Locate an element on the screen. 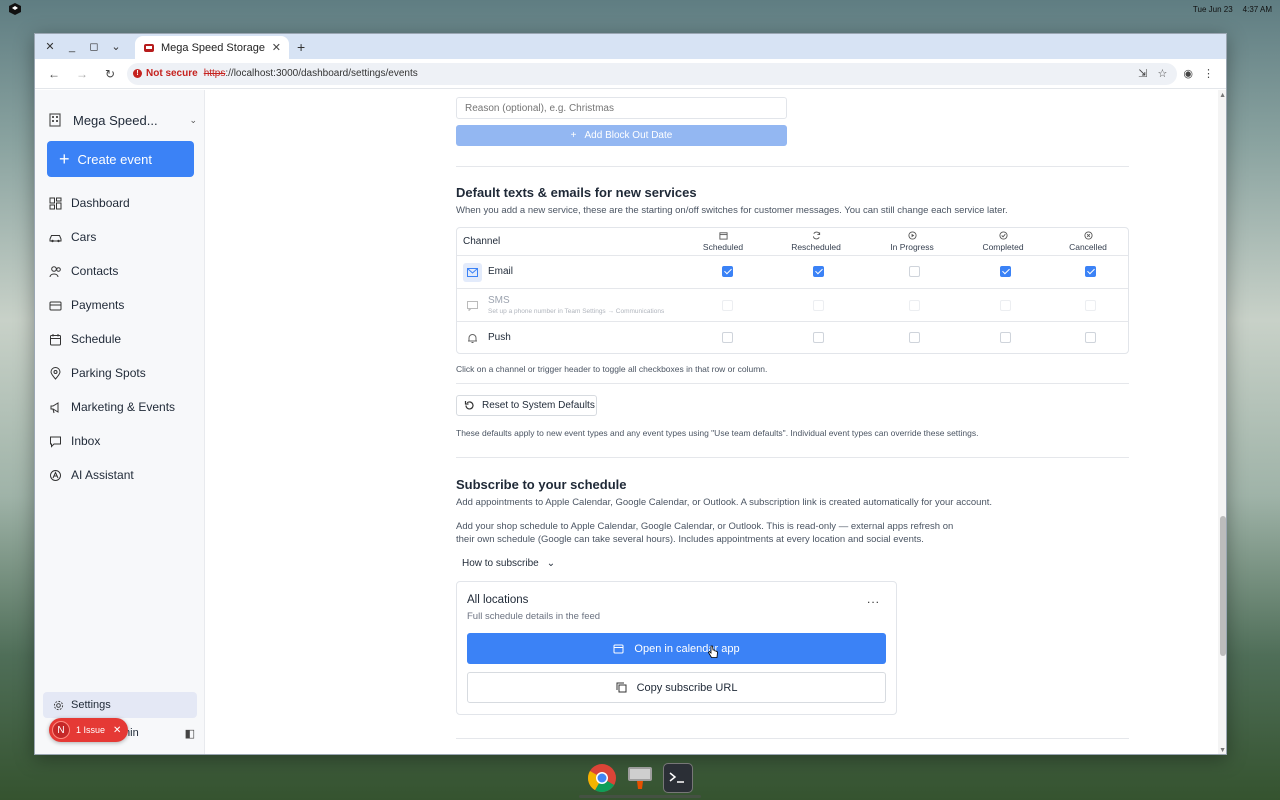 The width and height of the screenshot is (1280, 800). column-header-rescheduled: Rescheduled is located at coordinates (816, 241).